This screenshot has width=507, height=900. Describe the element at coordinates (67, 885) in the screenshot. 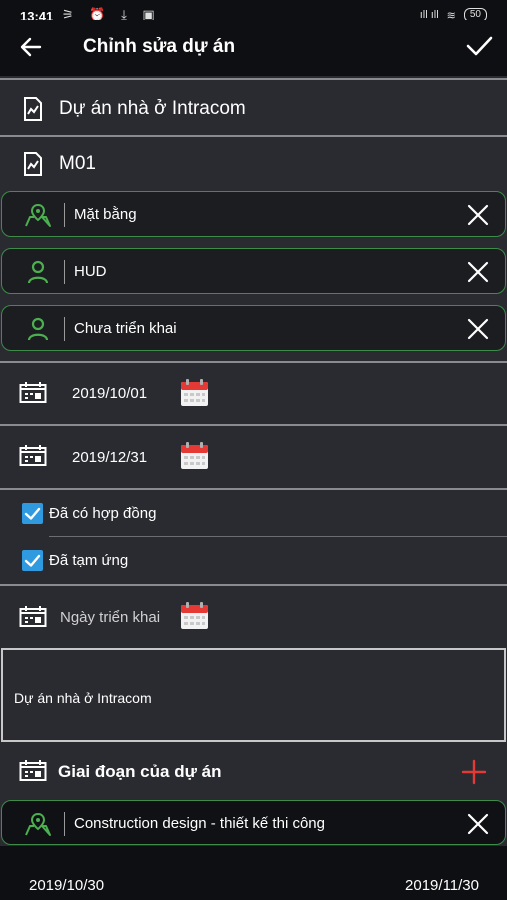

I see `phase-start-date: 2019/10/30` at that location.